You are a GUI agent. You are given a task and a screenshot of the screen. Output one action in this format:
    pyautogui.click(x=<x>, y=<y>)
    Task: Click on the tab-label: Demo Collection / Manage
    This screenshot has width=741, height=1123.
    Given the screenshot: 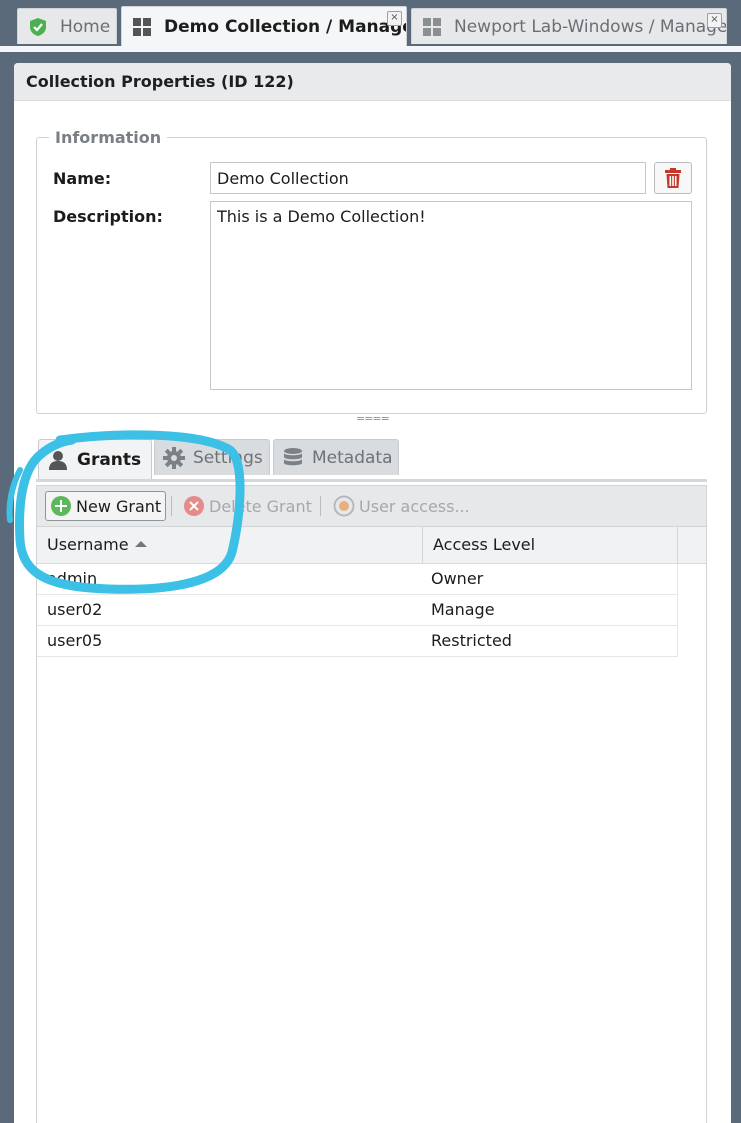 What is the action you would take?
    pyautogui.click(x=285, y=26)
    